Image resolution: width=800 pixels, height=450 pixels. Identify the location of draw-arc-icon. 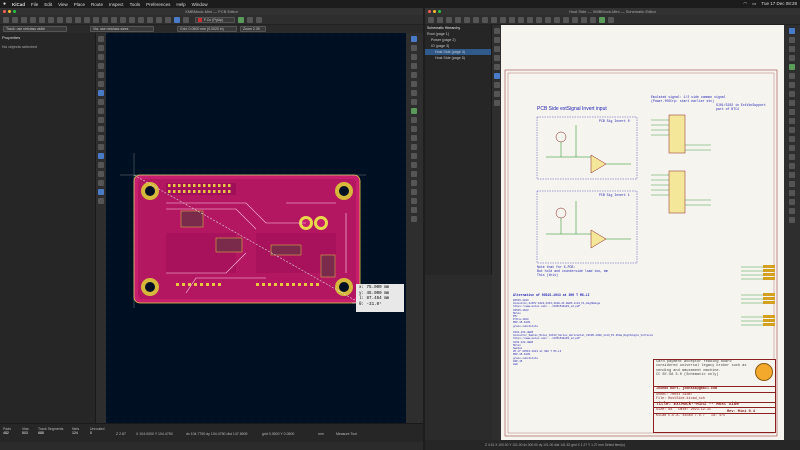
(414, 138).